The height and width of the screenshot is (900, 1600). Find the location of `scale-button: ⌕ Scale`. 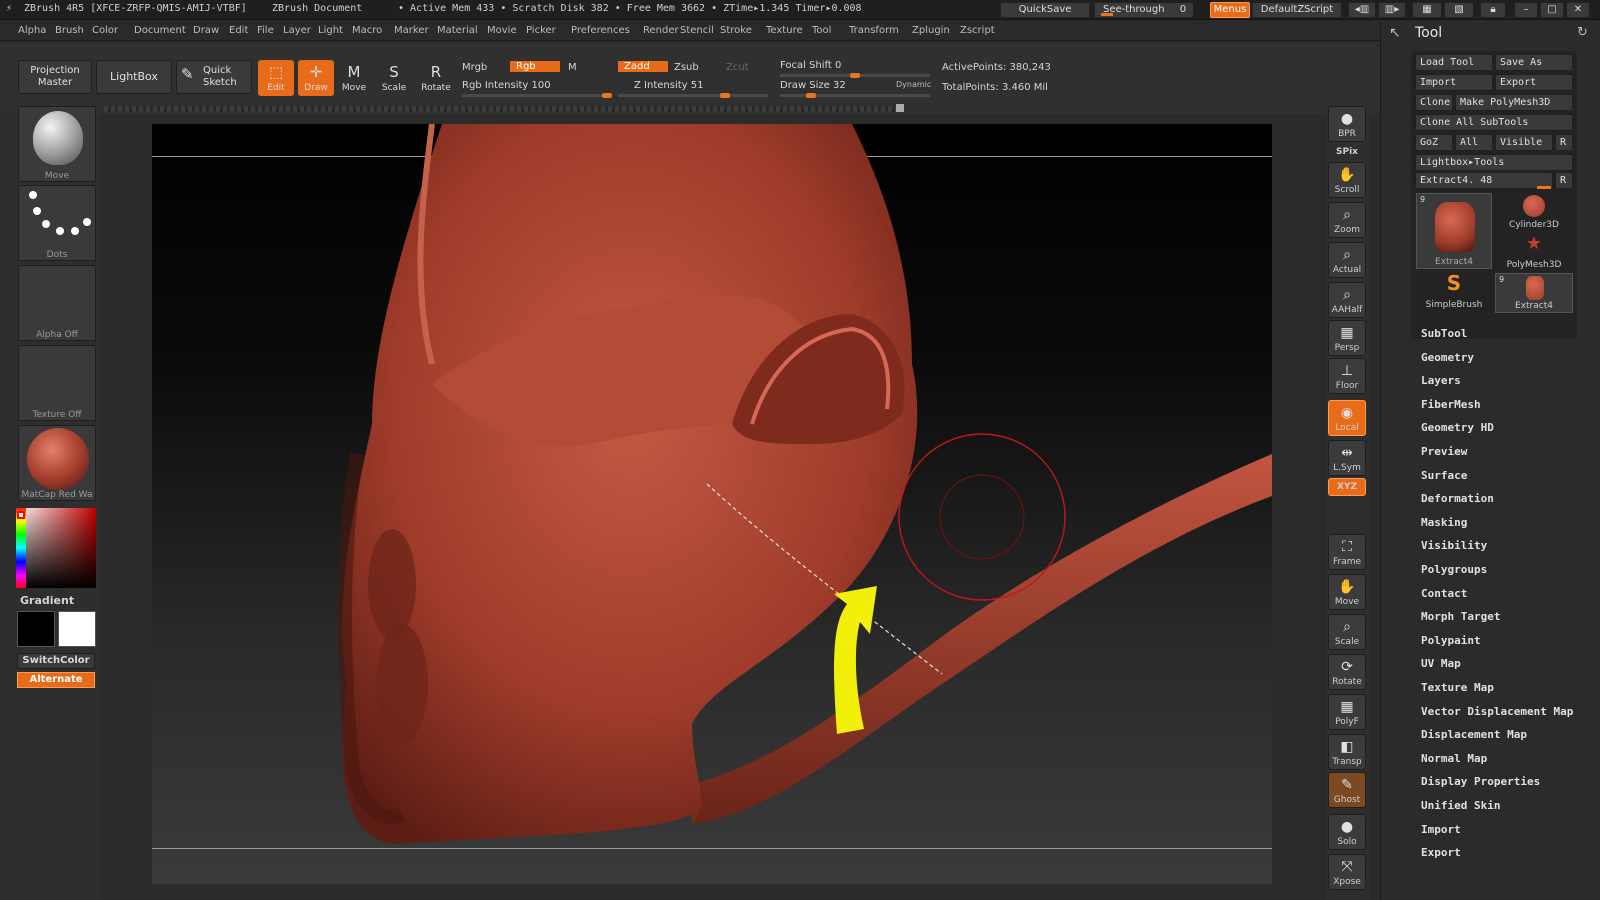

scale-button: ⌕ Scale is located at coordinates (1347, 632).